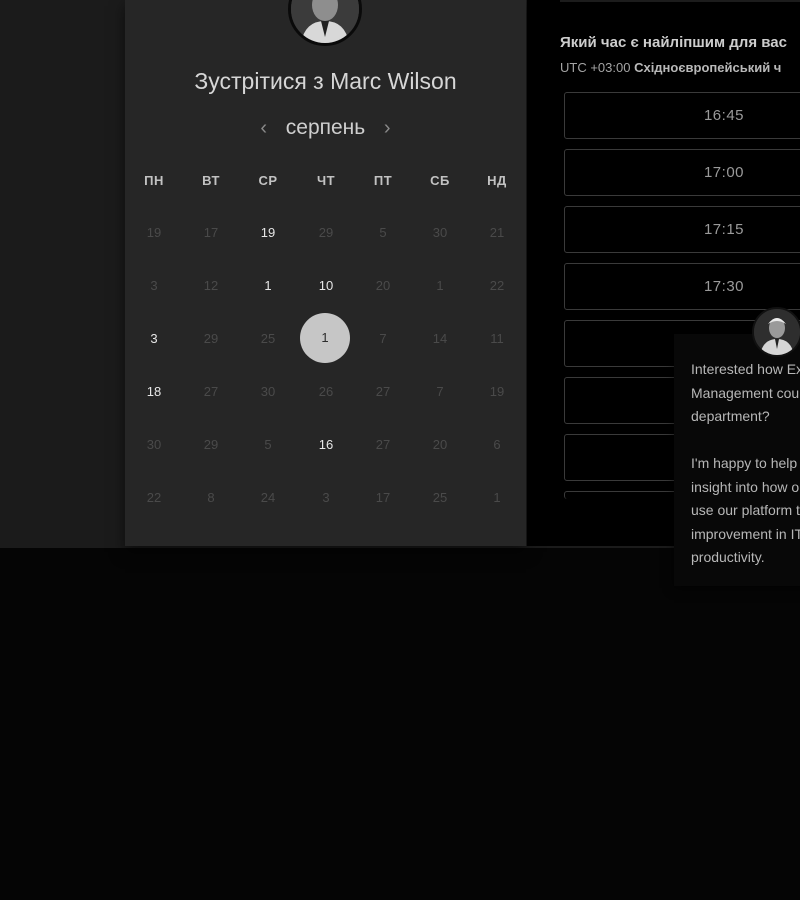 This screenshot has width=800, height=900. What do you see at coordinates (325, 81) in the screenshot?
I see `scheduler-title: Зустрітися з Marc Wilson` at bounding box center [325, 81].